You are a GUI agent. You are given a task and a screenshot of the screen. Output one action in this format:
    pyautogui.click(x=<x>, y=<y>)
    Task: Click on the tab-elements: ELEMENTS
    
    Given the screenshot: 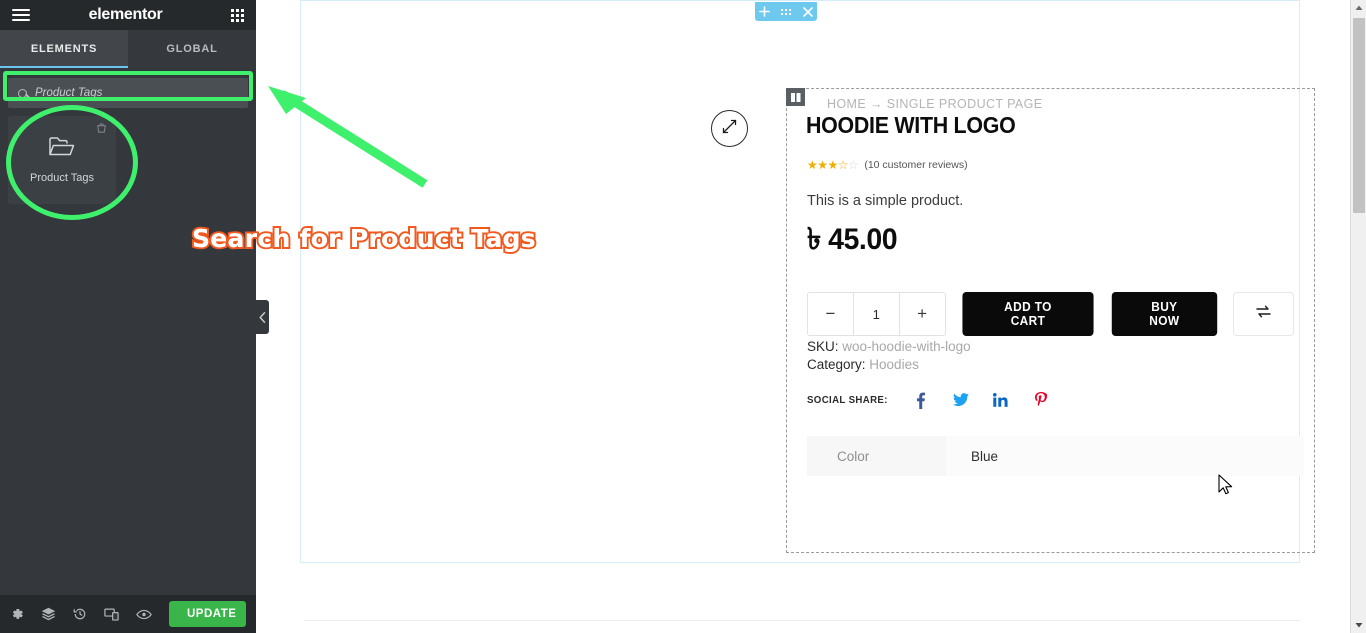 What is the action you would take?
    pyautogui.click(x=64, y=49)
    